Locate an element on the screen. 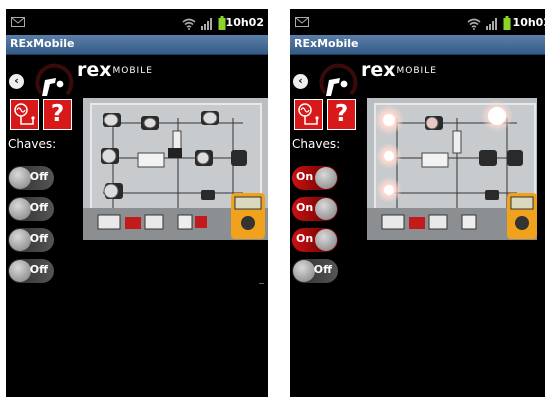  circuit-board-photo-lit is located at coordinates (452, 169).